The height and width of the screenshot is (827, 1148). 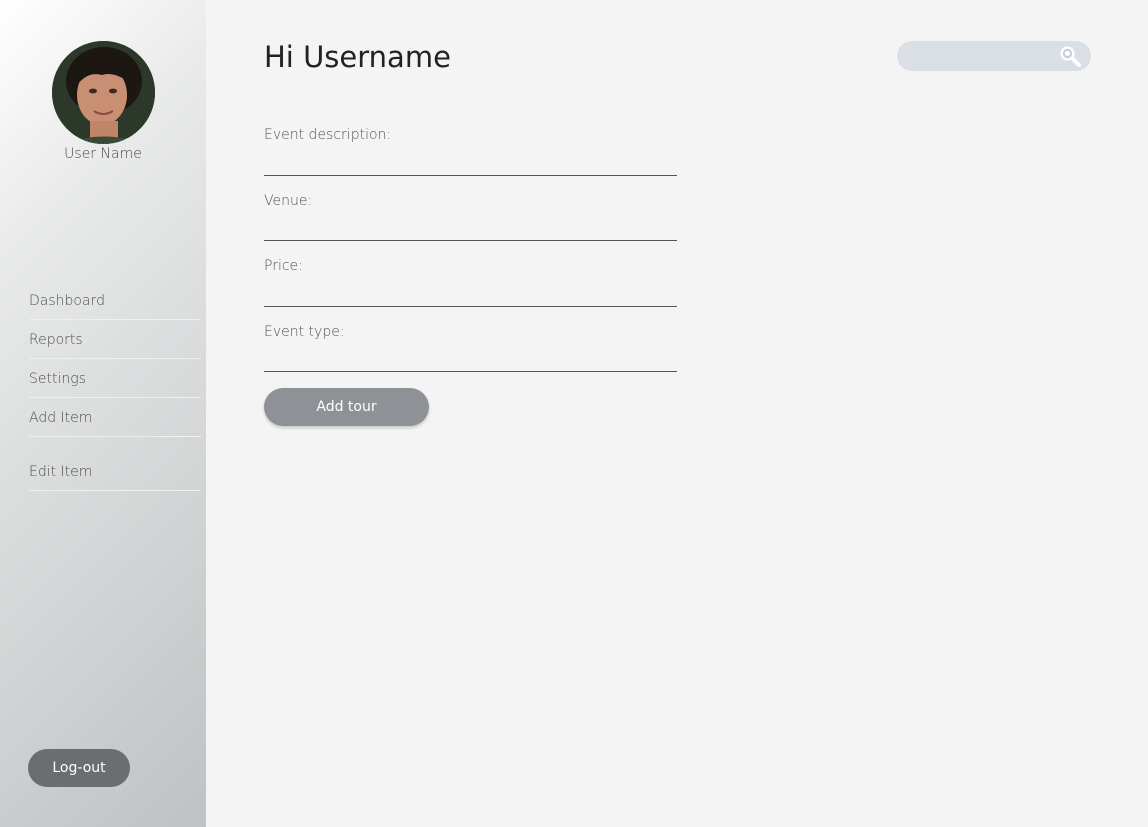 What do you see at coordinates (115, 423) in the screenshot?
I see `sidebar-item-add-item: Add Item` at bounding box center [115, 423].